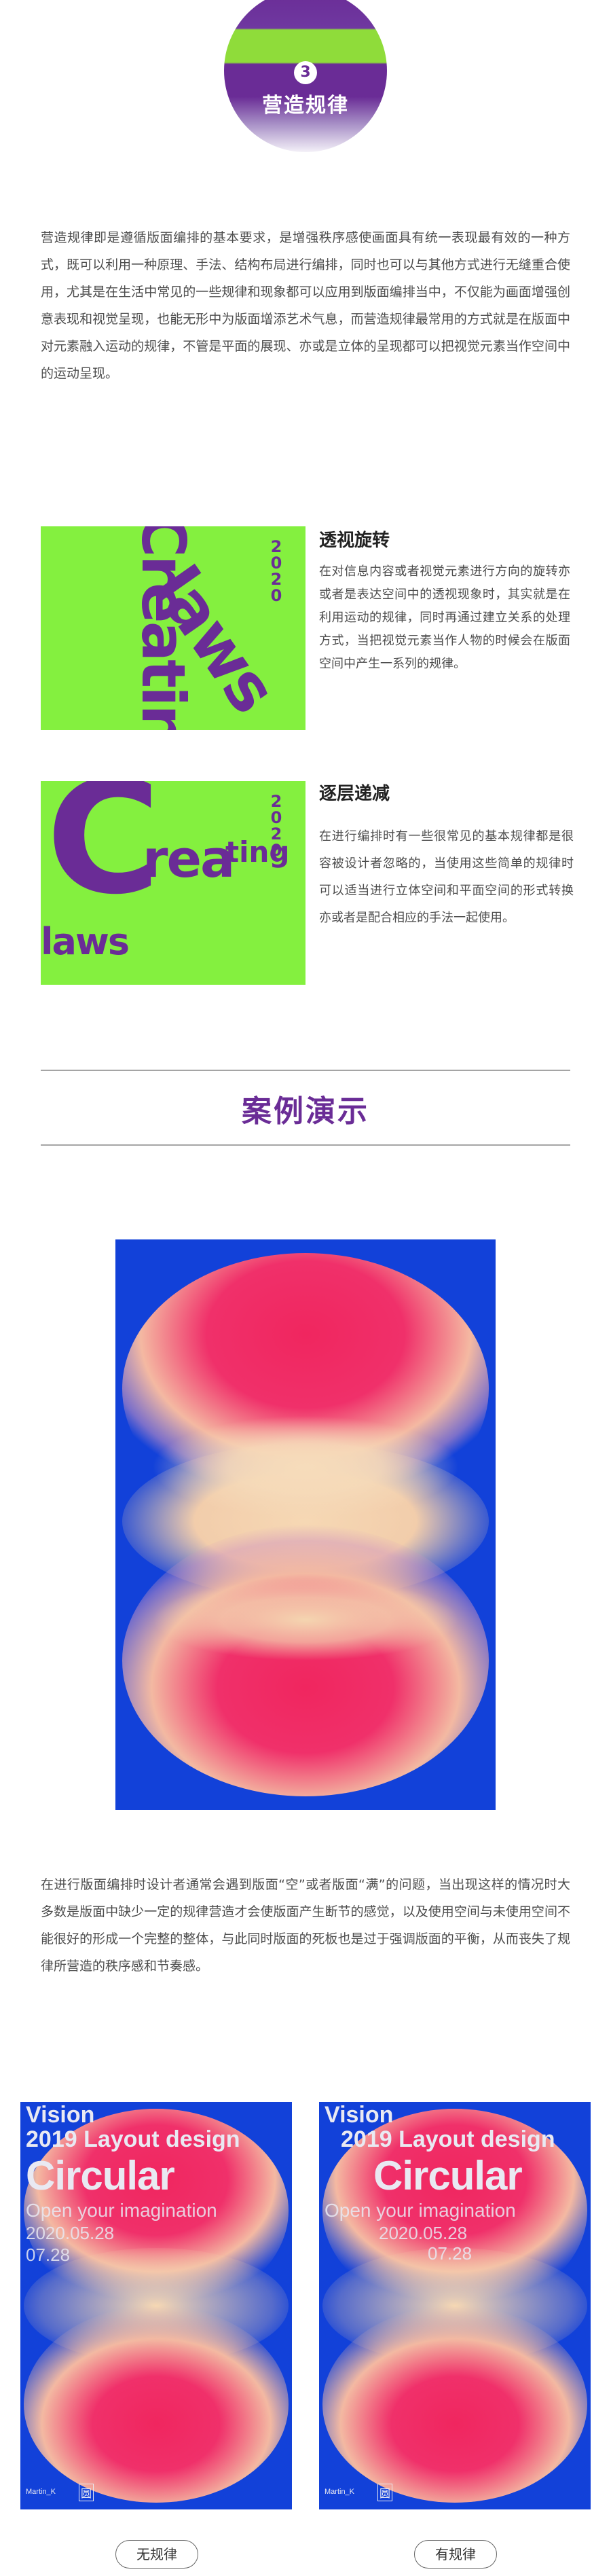 This screenshot has width=611, height=2576. Describe the element at coordinates (86, 2492) in the screenshot. I see `poster-a-mark: 圆` at that location.